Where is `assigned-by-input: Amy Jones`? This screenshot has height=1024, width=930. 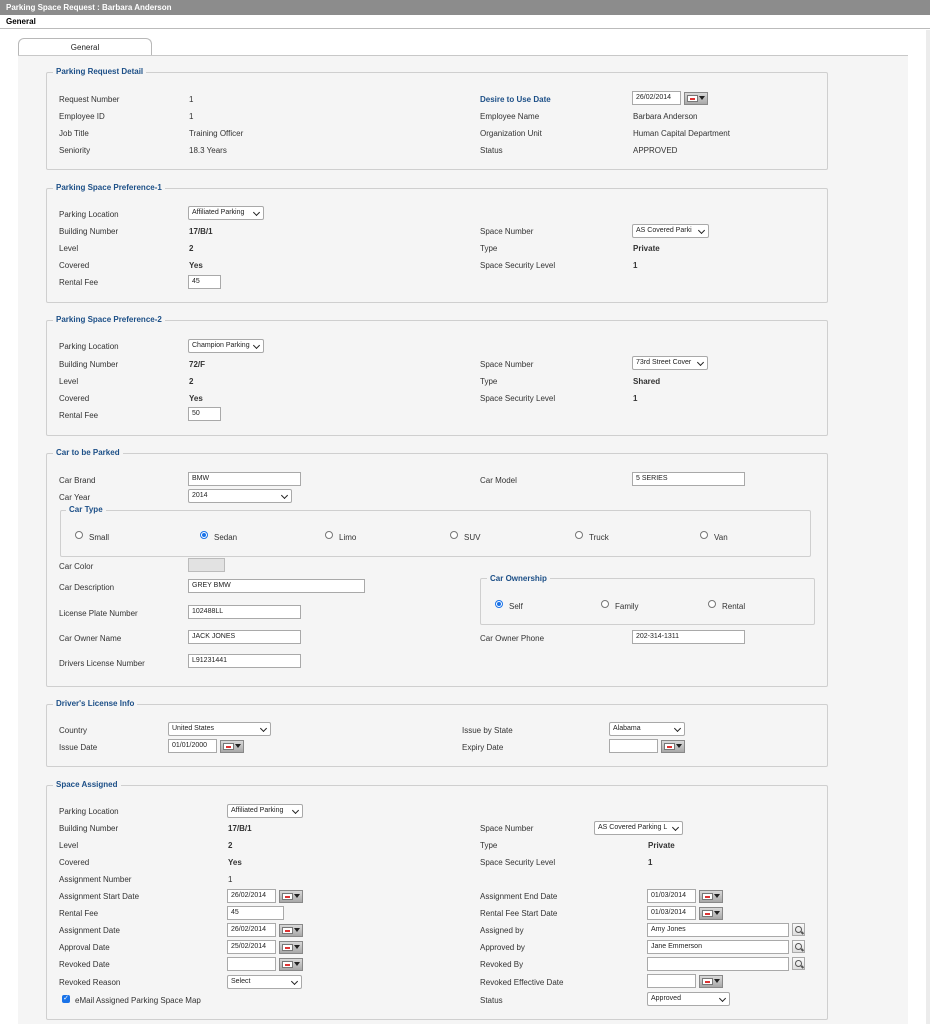 assigned-by-input: Amy Jones is located at coordinates (718, 930).